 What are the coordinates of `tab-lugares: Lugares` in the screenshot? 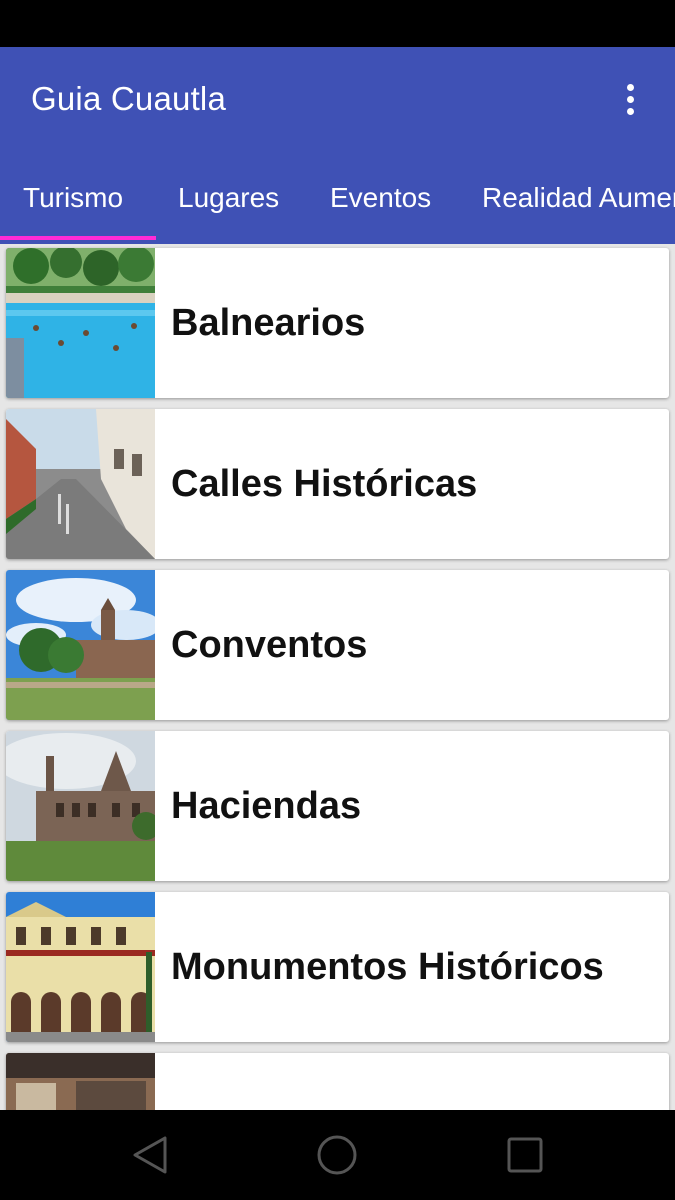 It's located at (228, 205).